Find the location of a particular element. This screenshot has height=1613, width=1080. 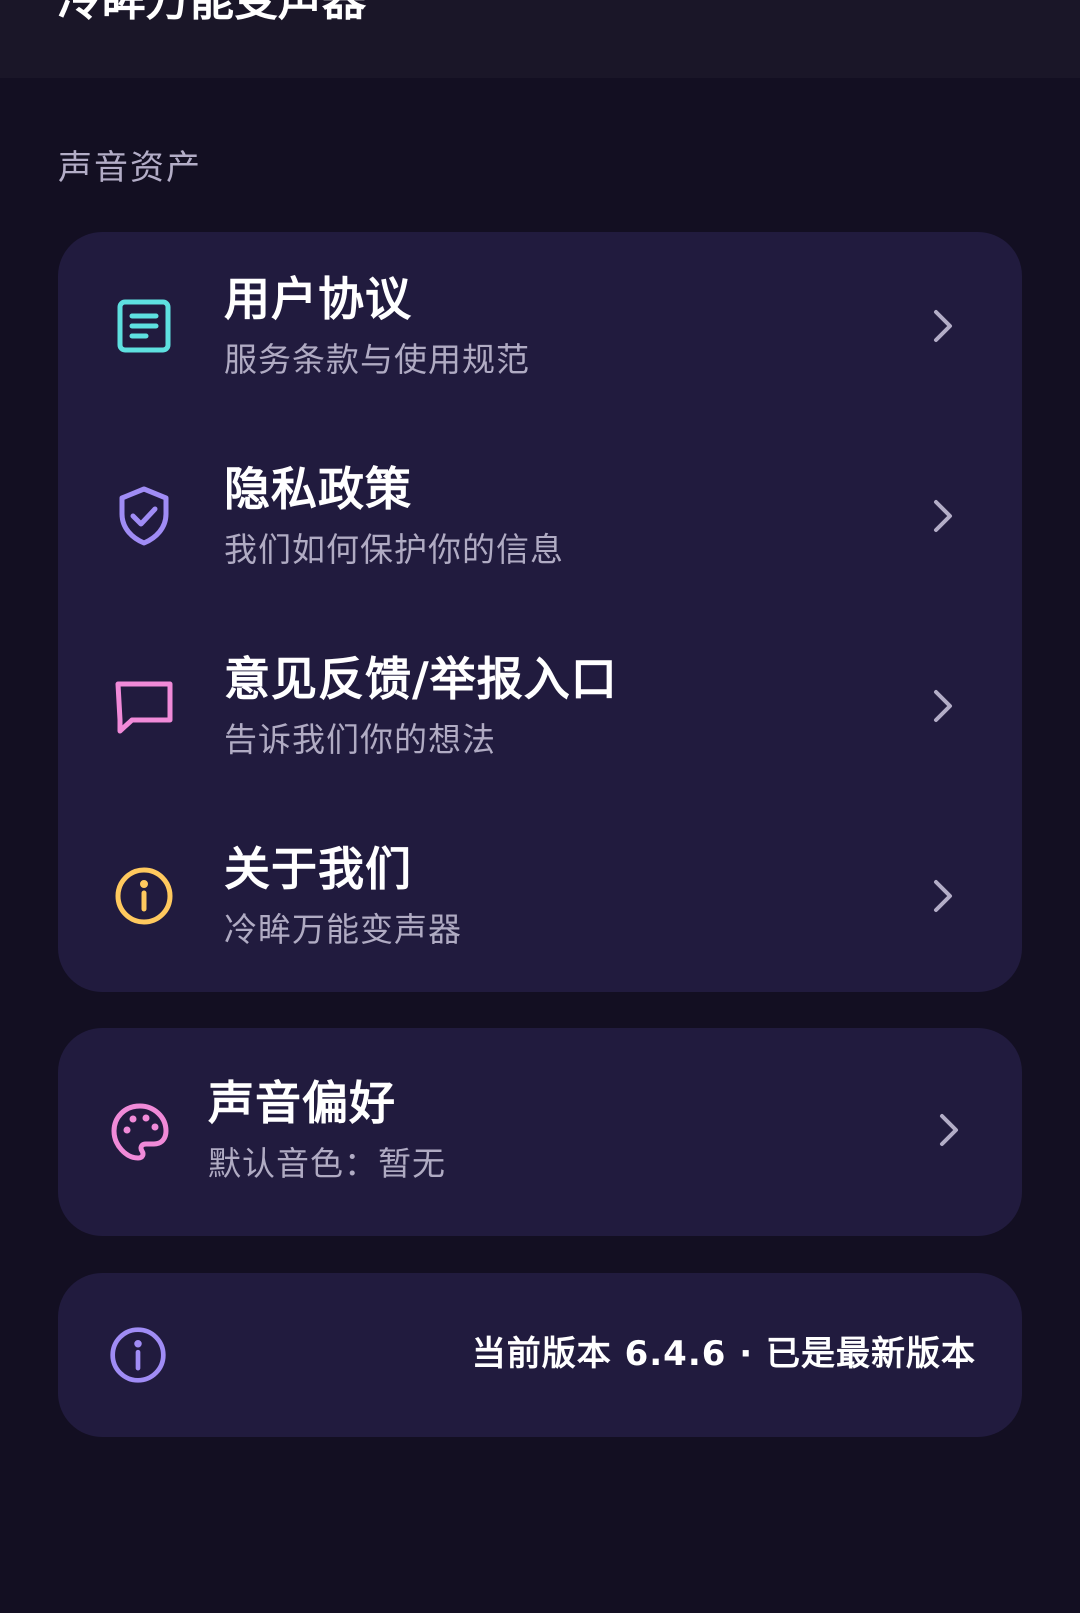

menu-item-subtitle: 告诉我们你的想法 is located at coordinates (360, 739).